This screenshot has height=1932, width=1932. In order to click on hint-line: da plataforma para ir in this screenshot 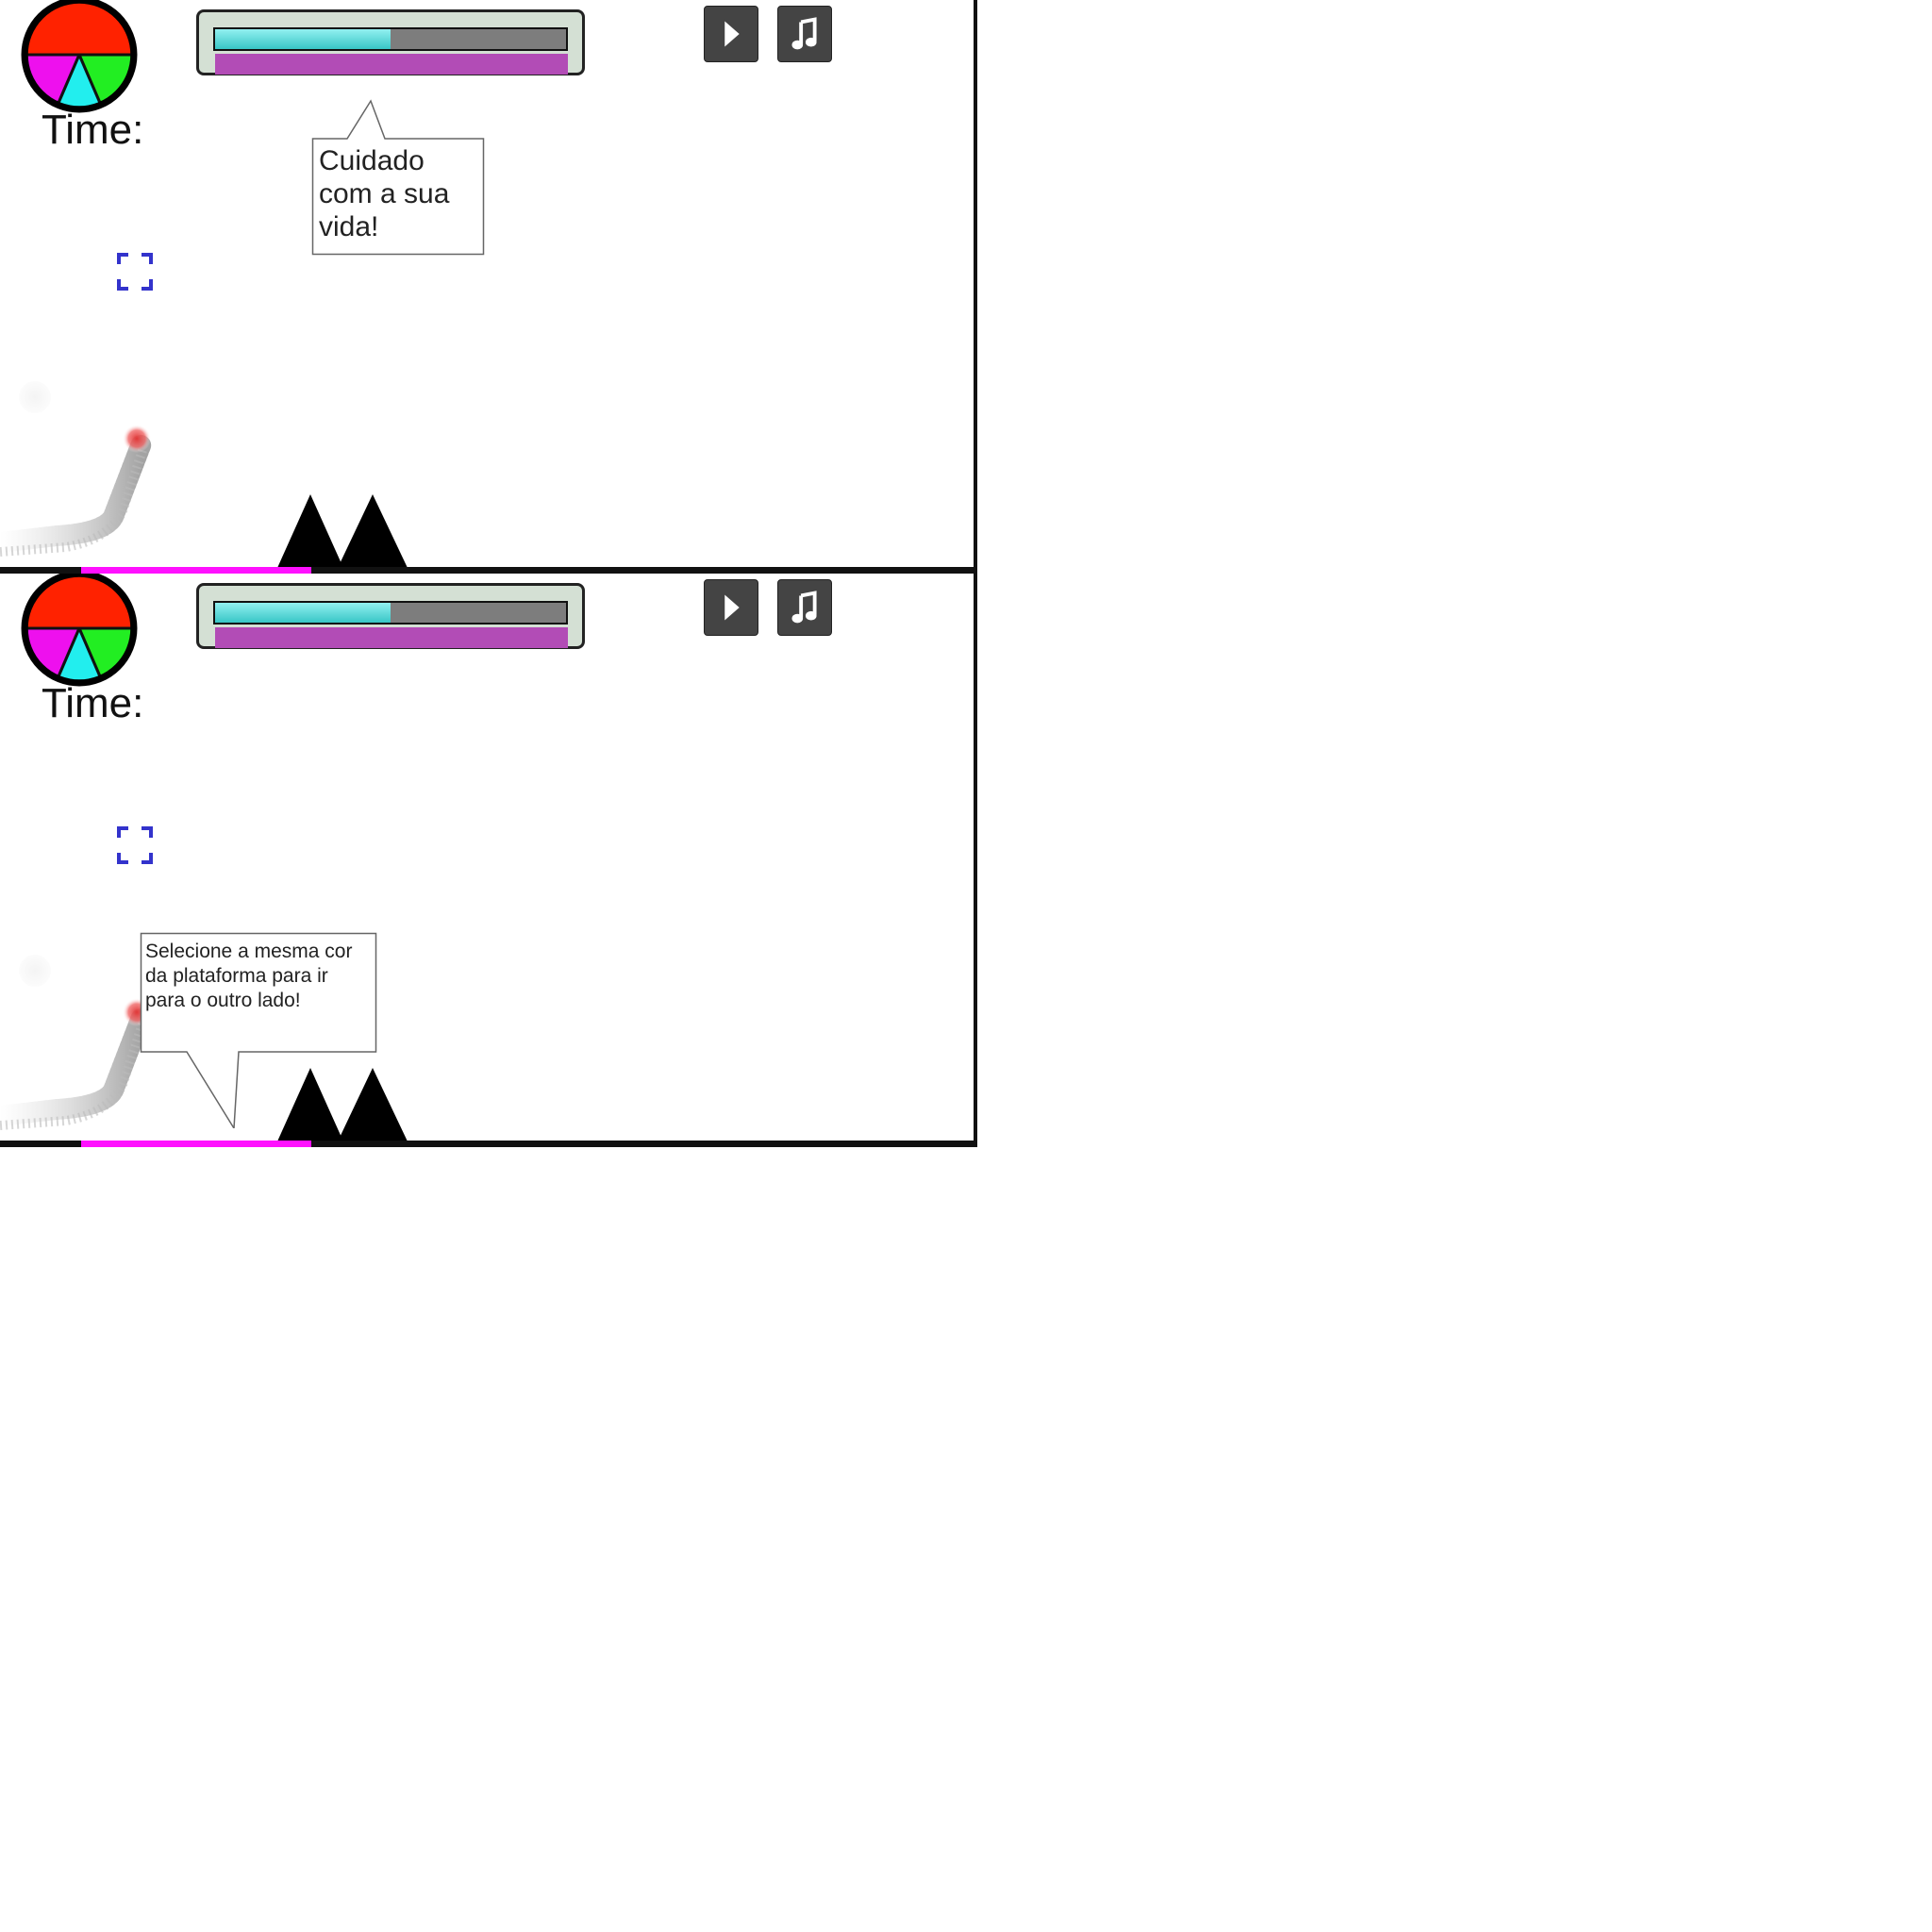, I will do `click(236, 976)`.